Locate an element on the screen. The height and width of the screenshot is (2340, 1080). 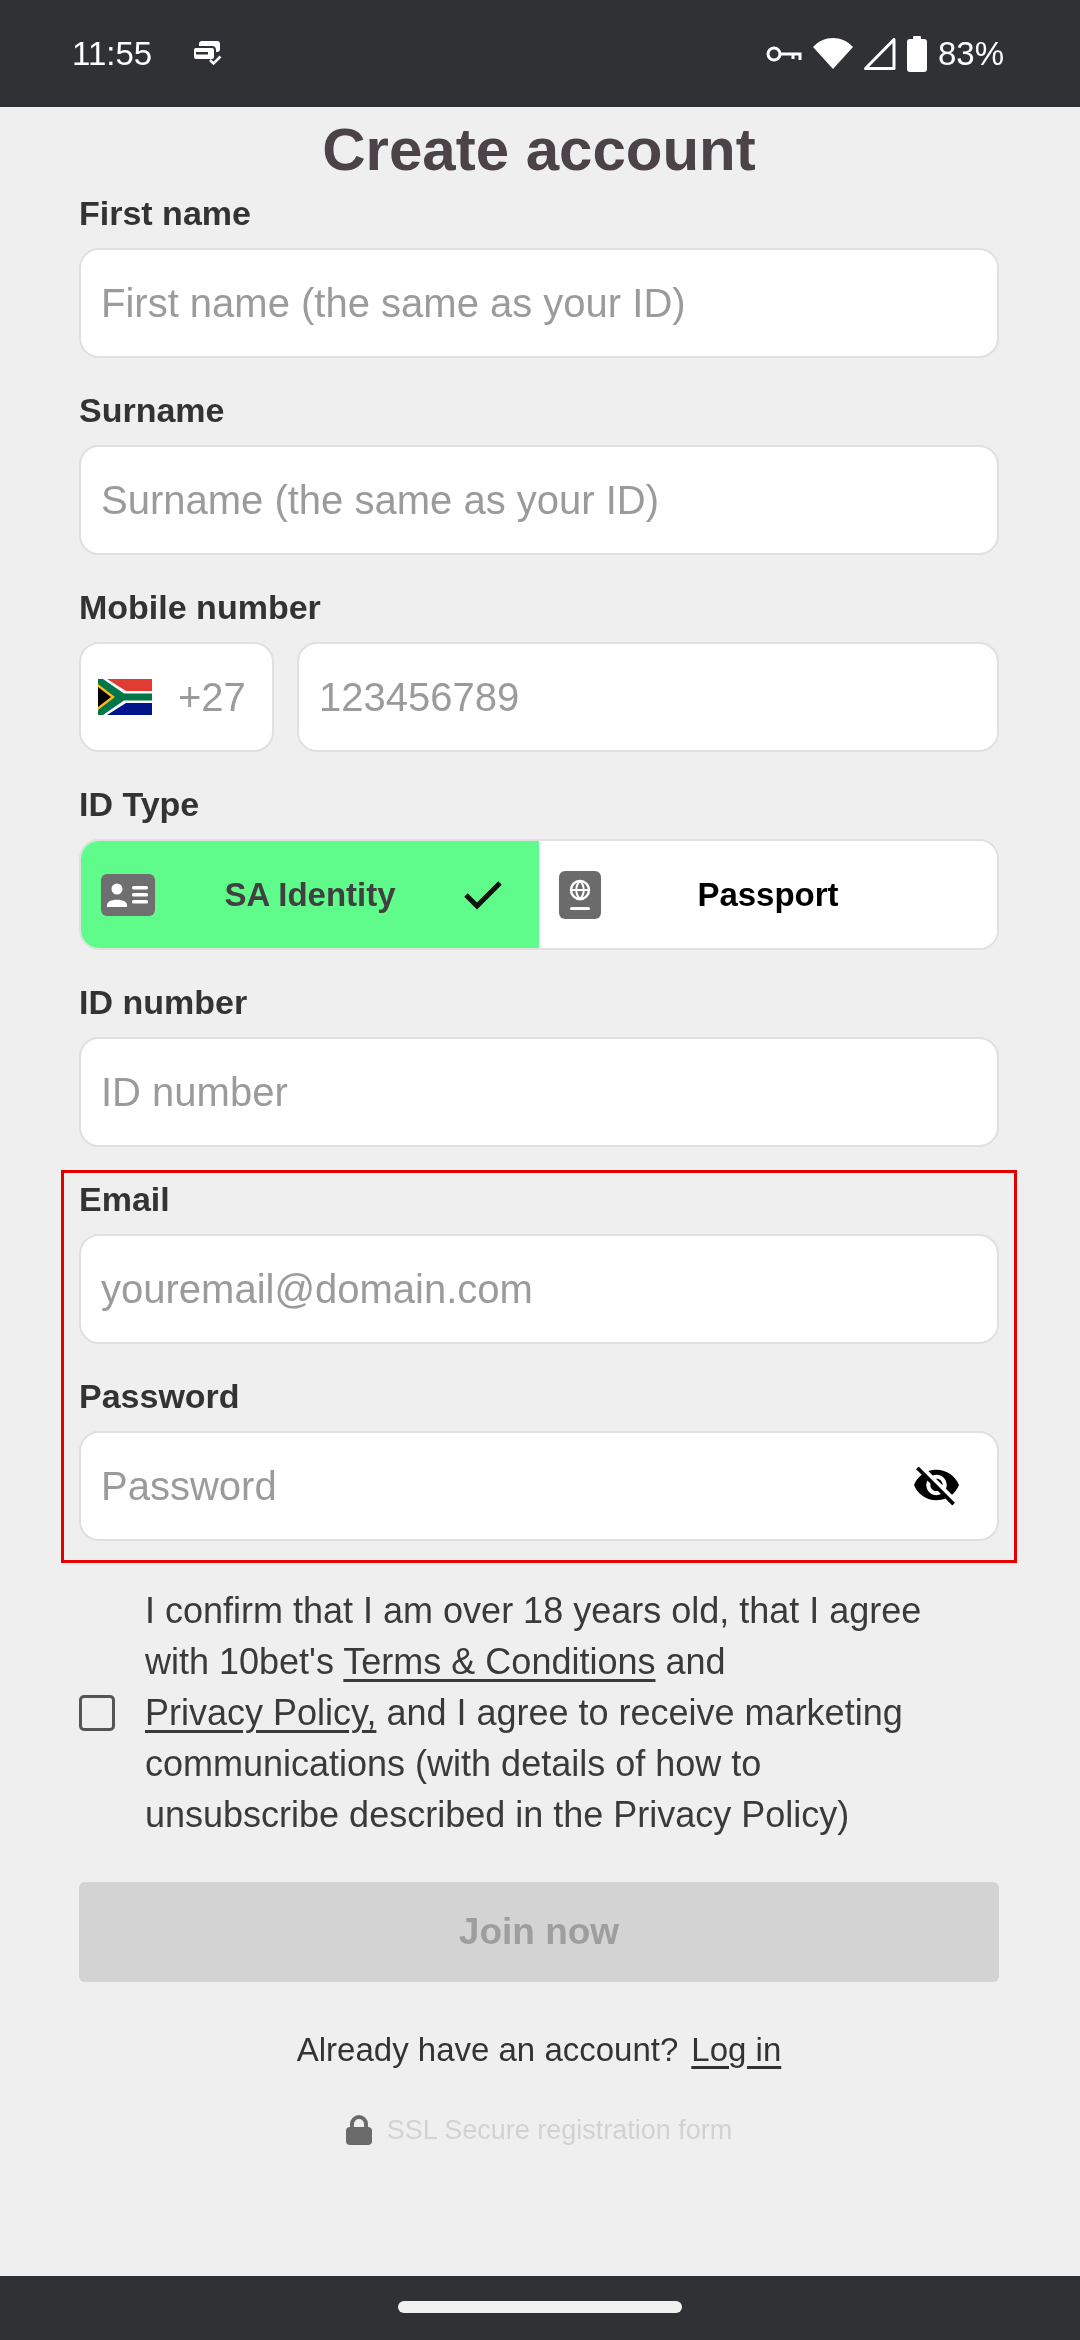
card-check-icon is located at coordinates (207, 53).